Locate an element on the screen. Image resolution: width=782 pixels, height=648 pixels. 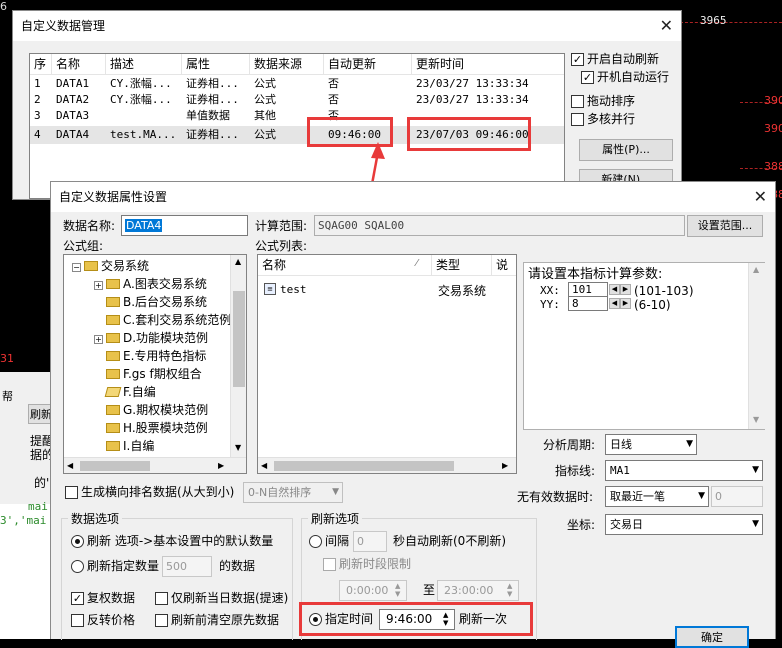
tree-item-trading-system: − 交易系统 is located at coordinates (110, 266).